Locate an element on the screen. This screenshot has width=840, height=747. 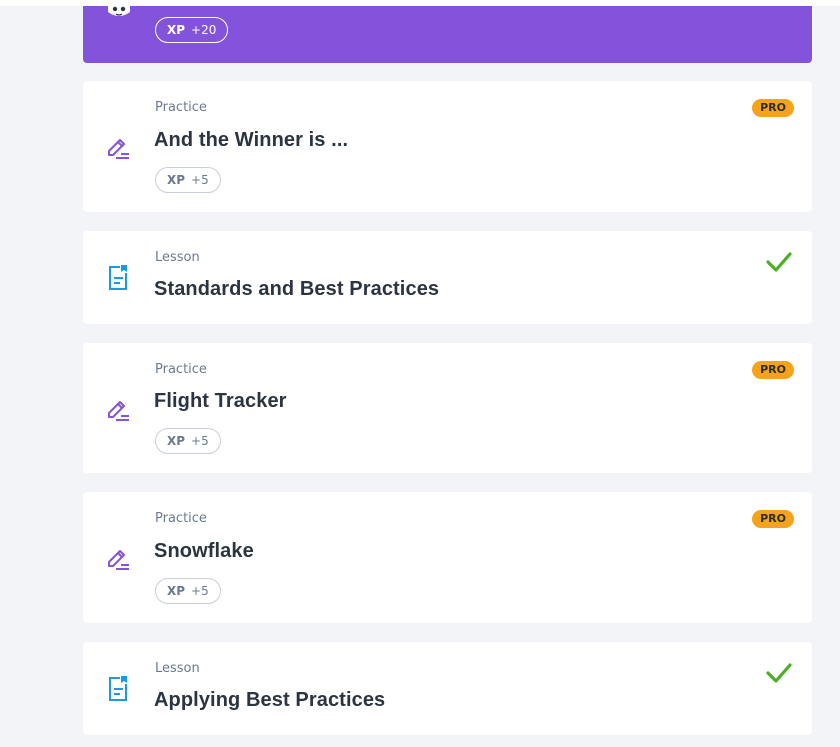
mascot-icon is located at coordinates (119, 10).